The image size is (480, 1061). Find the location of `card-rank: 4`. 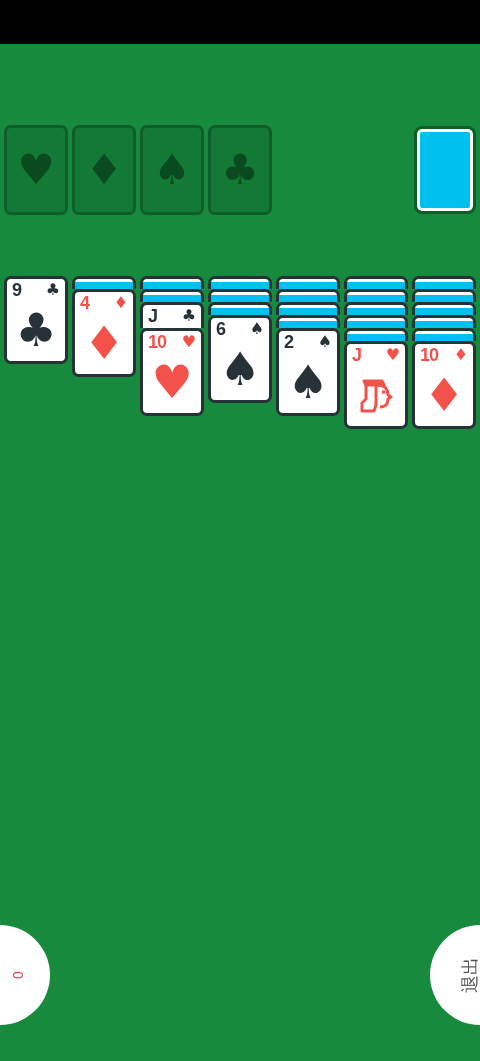

card-rank: 4 is located at coordinates (84, 303).